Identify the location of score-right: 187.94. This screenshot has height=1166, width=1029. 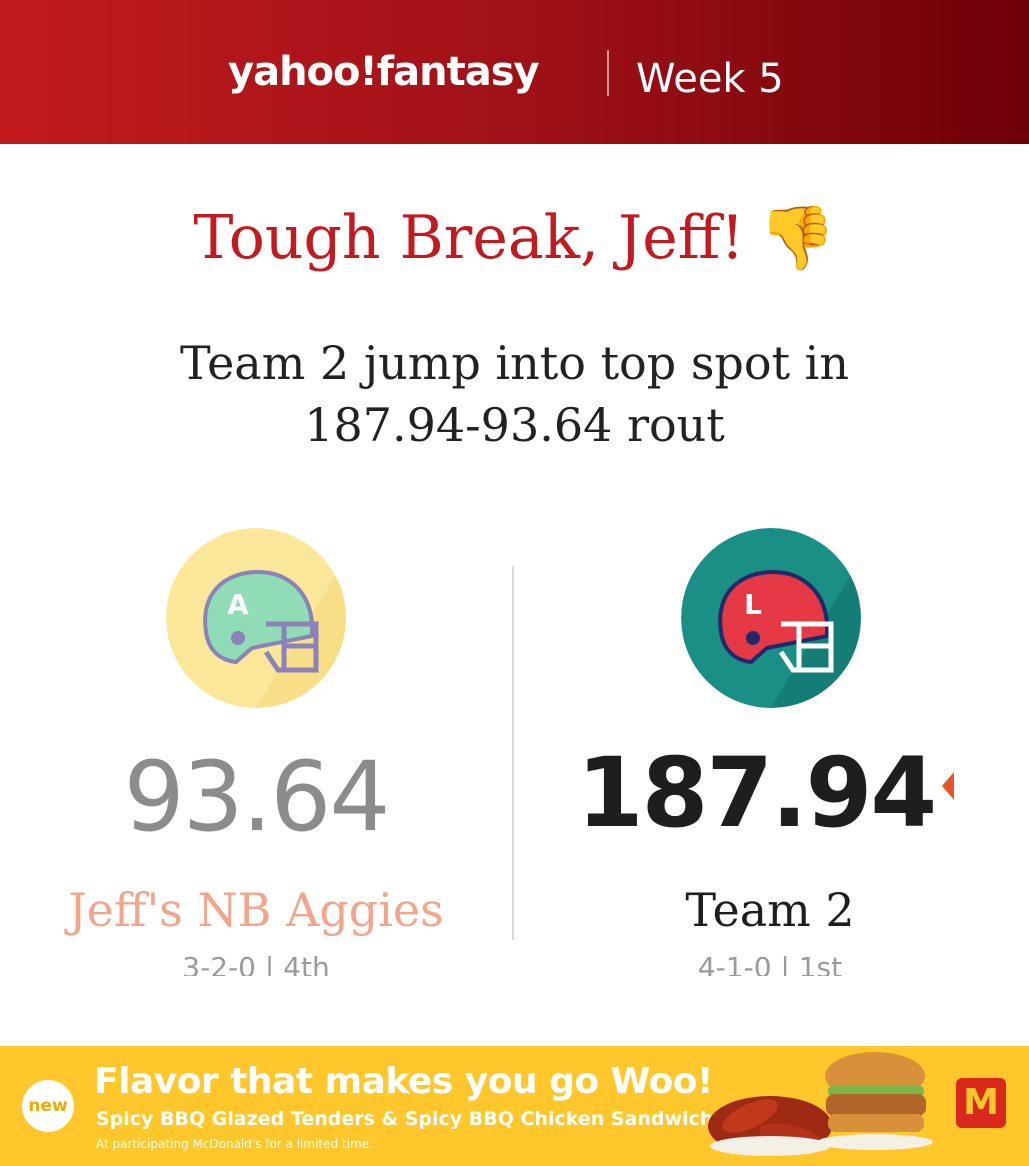
(756, 793).